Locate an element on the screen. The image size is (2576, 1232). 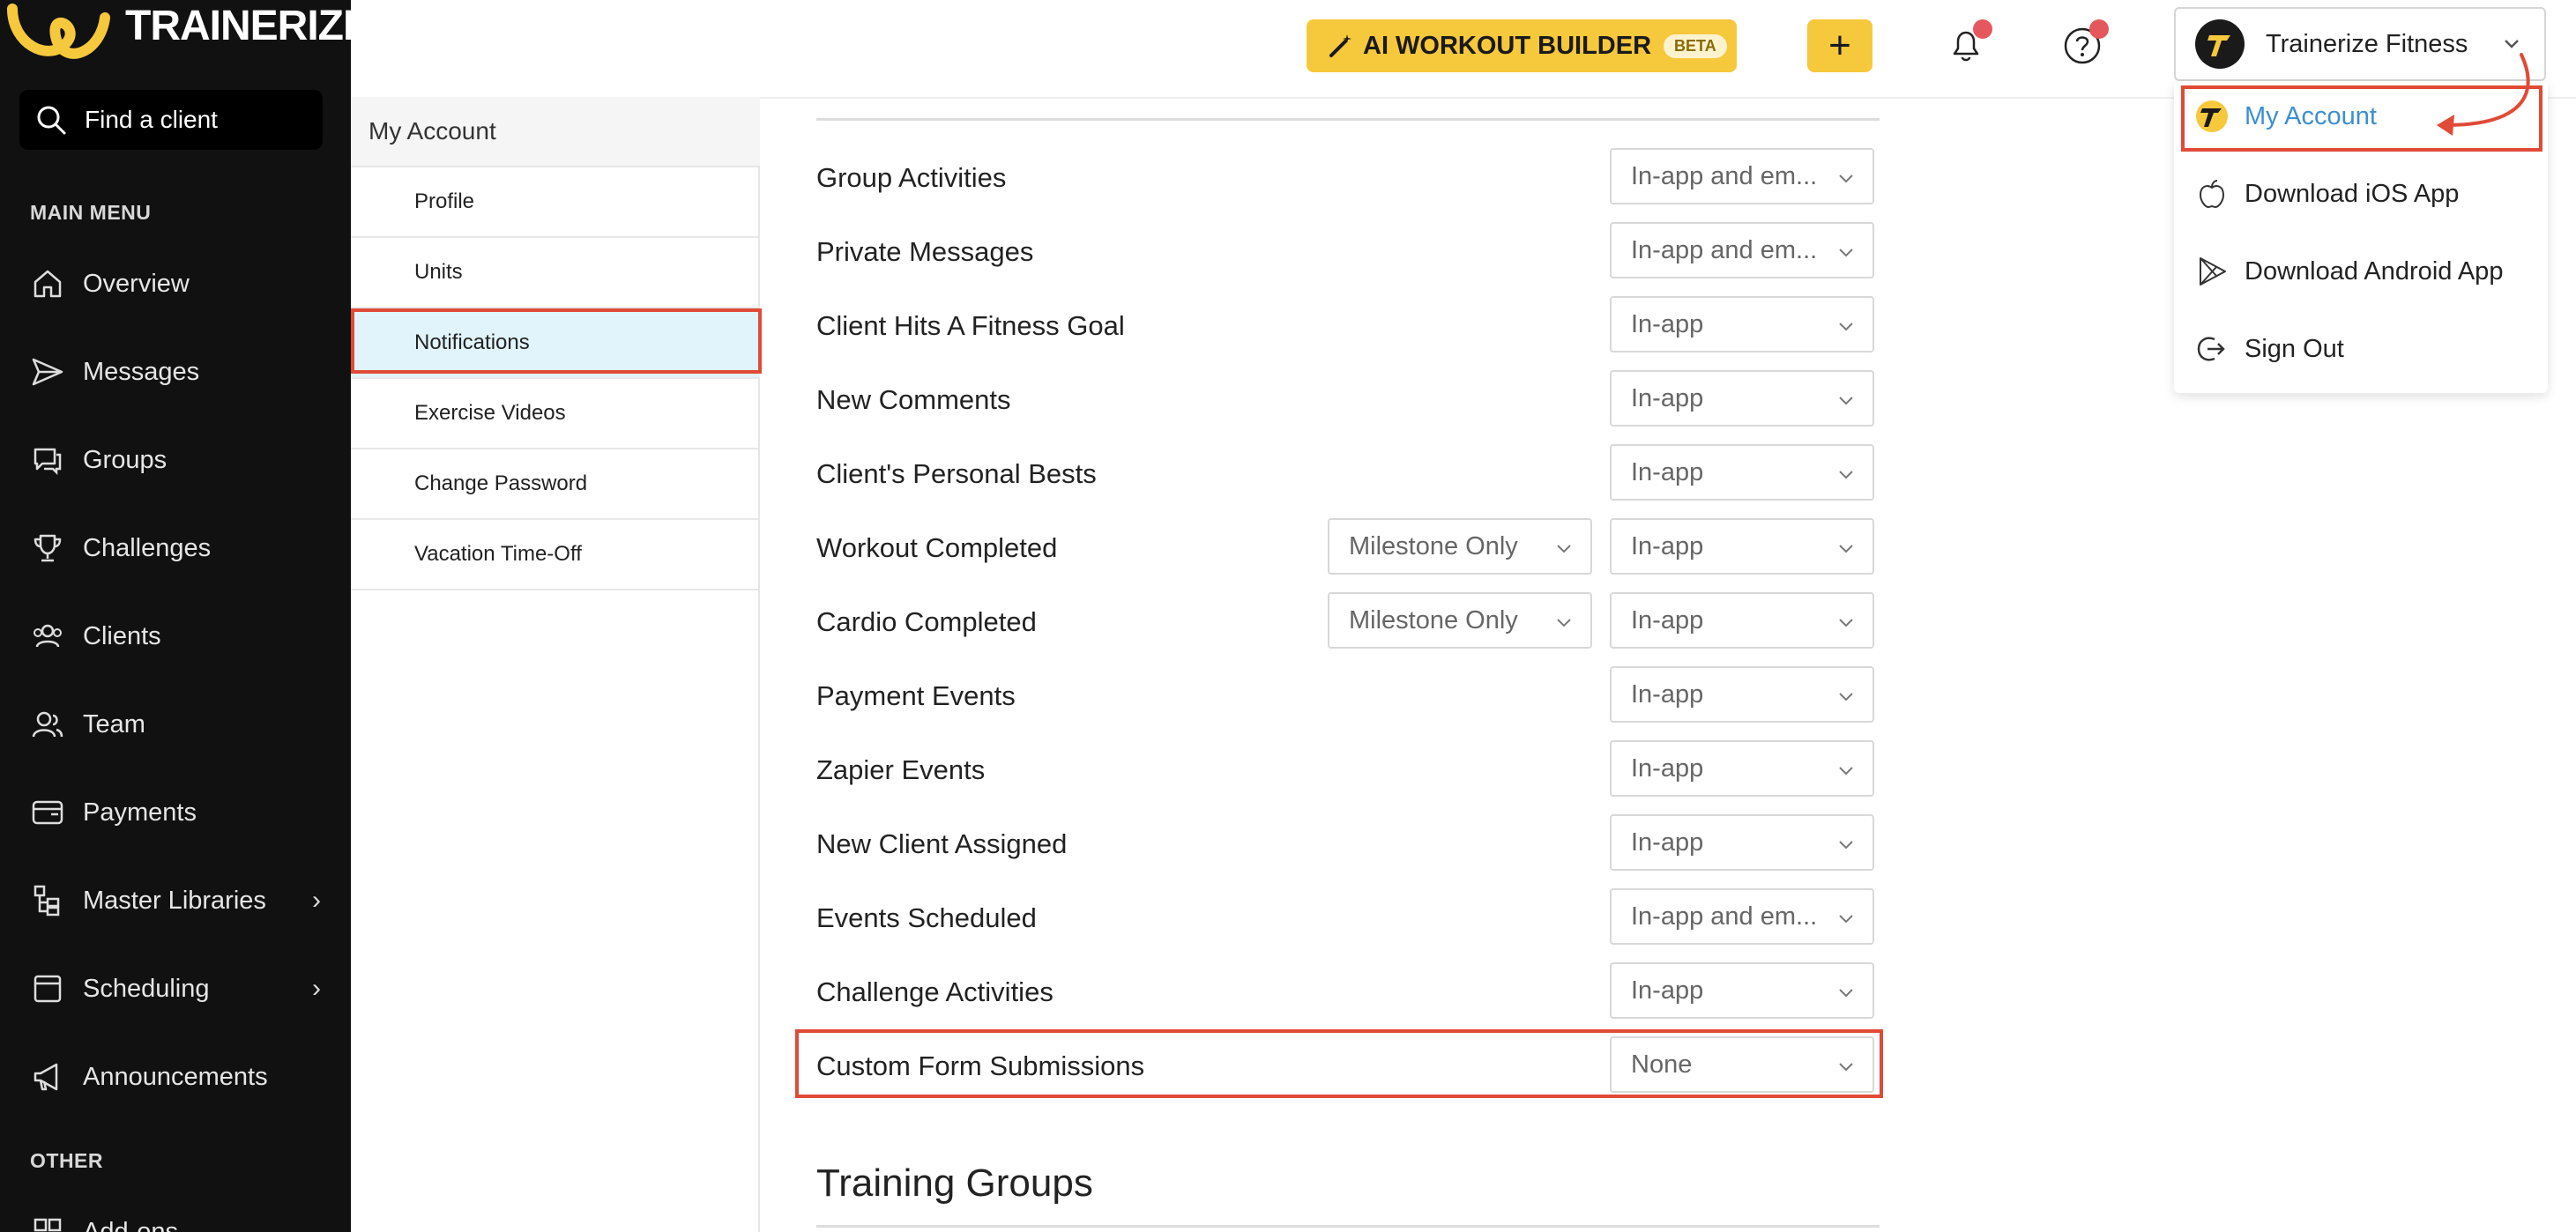
other-label: OTHER is located at coordinates (66, 1160).